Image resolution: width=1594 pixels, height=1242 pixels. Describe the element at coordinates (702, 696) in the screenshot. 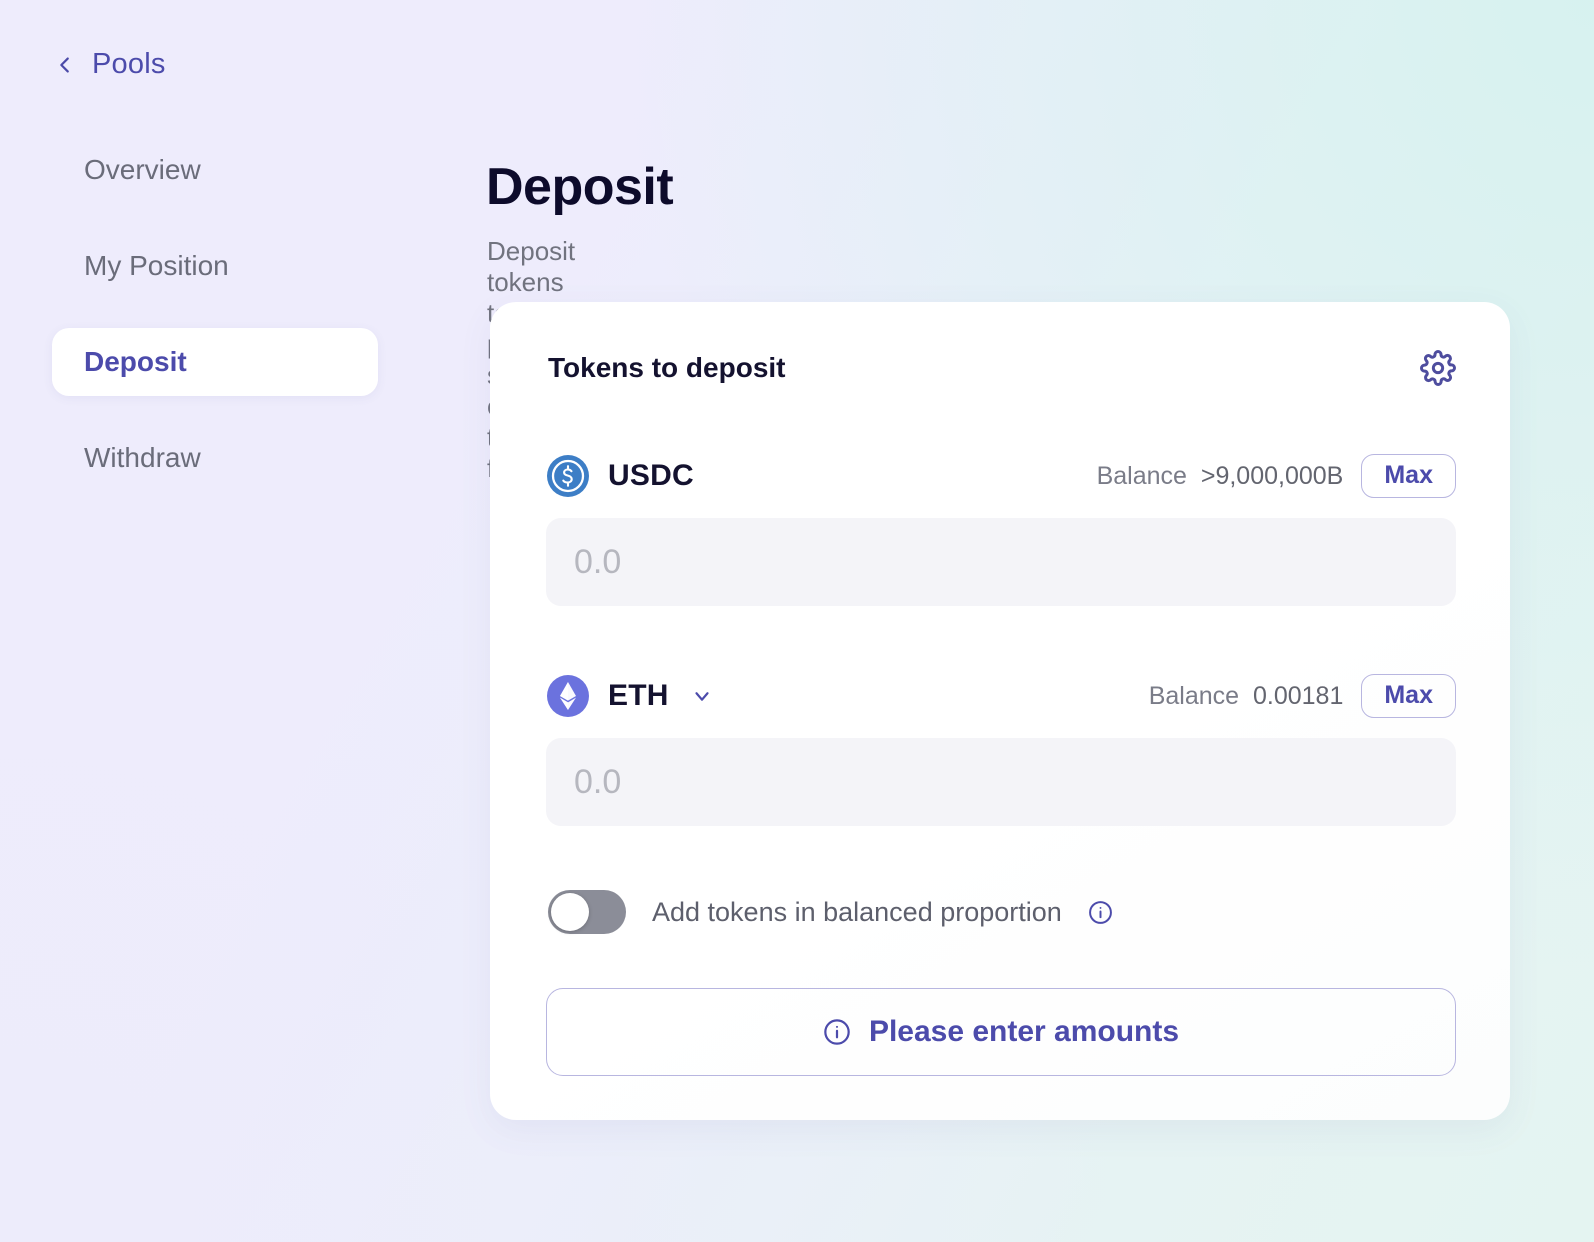

I see `chevron-down-icon` at that location.